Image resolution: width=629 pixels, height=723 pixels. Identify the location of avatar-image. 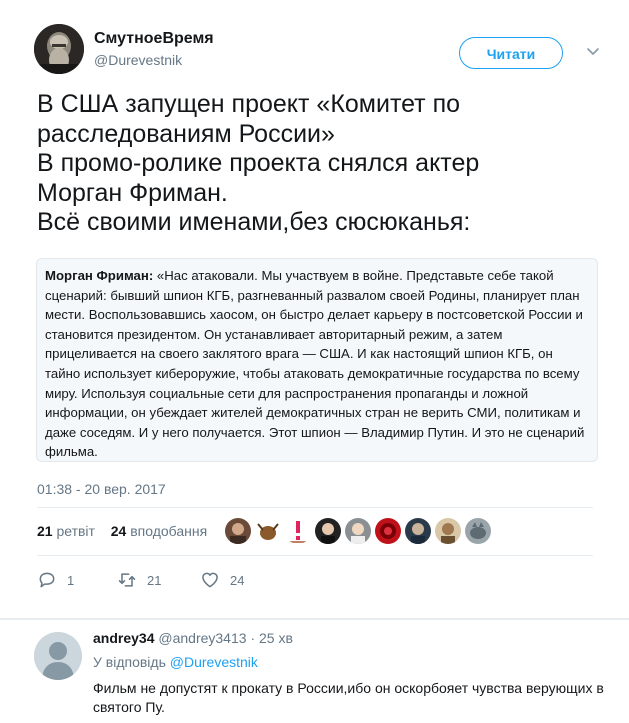
(59, 49).